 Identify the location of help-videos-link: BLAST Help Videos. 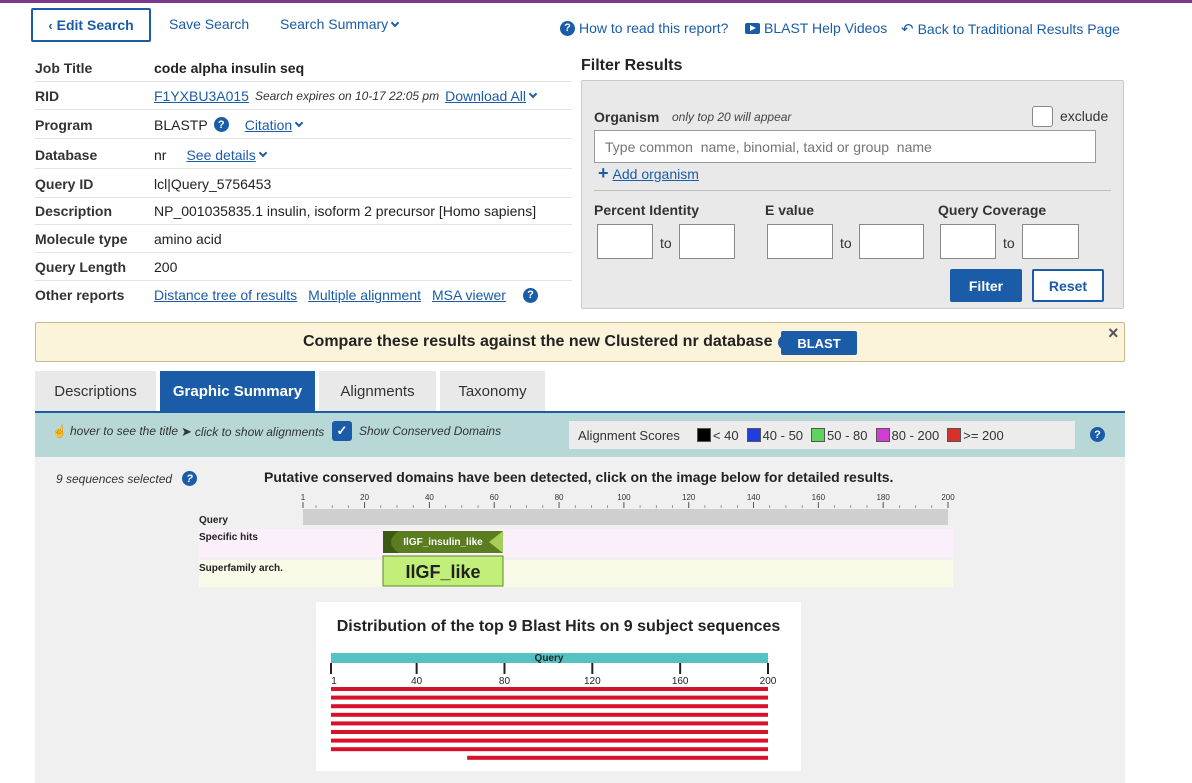
(816, 28).